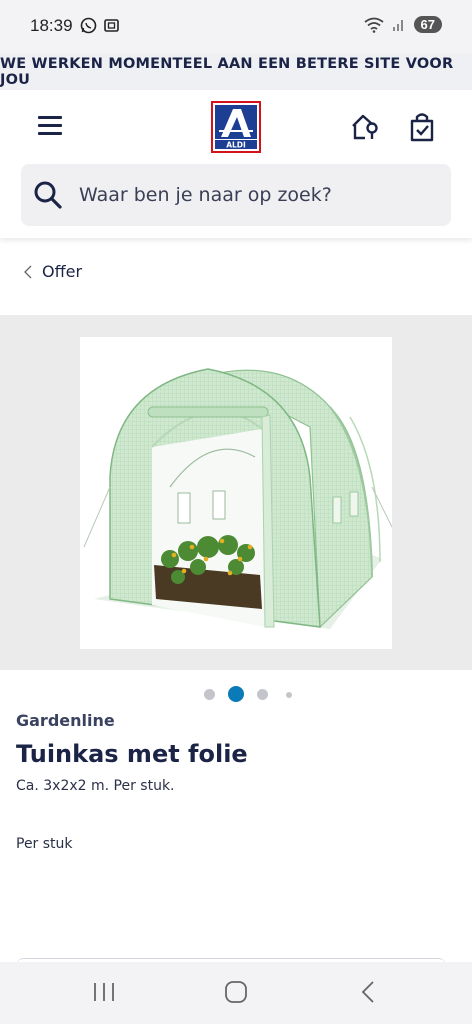 This screenshot has width=472, height=1024. What do you see at coordinates (111, 25) in the screenshot?
I see `screenshot-icon` at bounding box center [111, 25].